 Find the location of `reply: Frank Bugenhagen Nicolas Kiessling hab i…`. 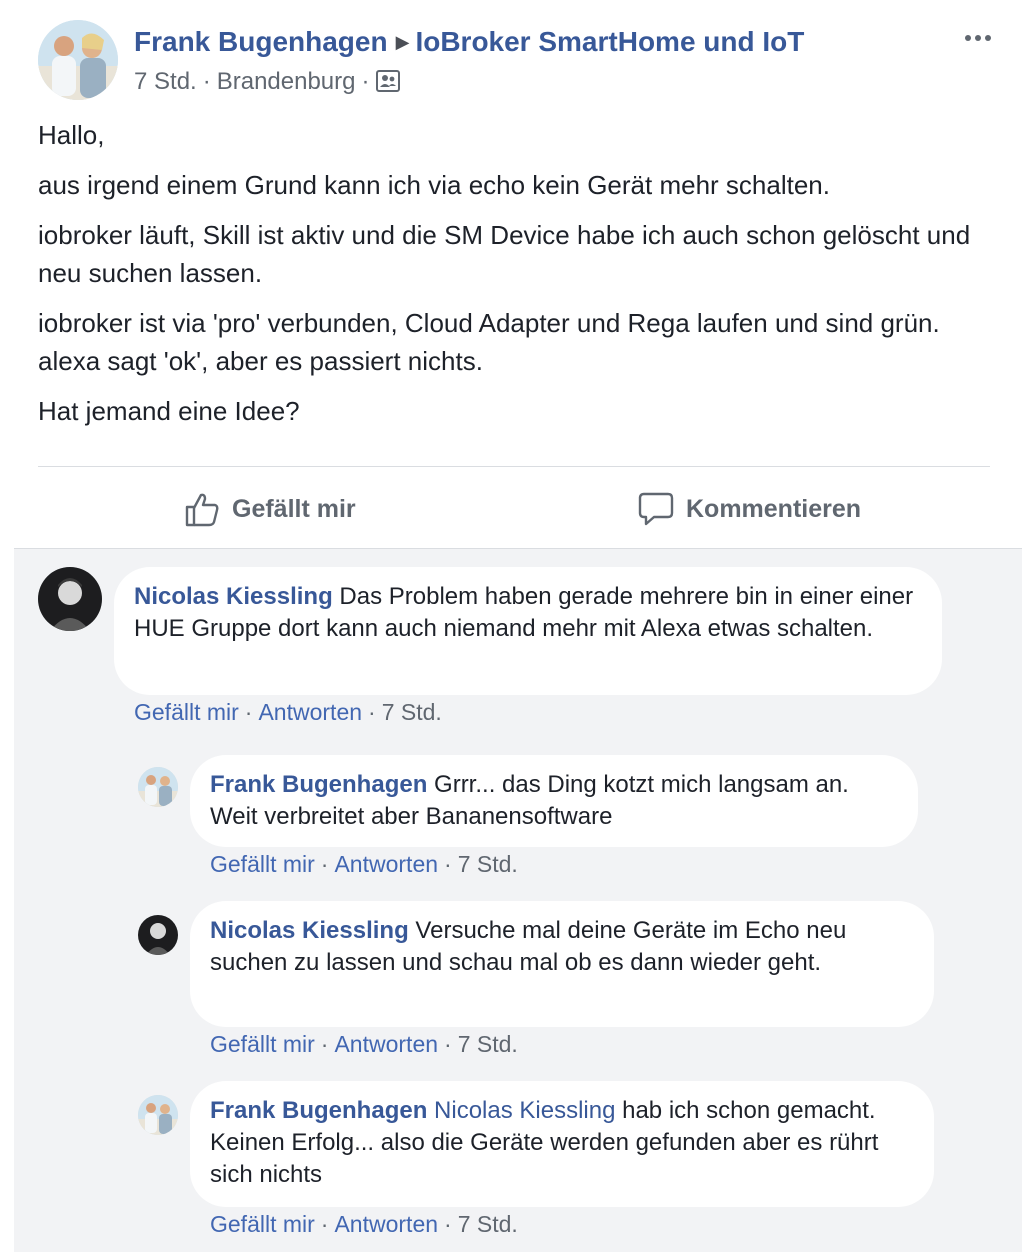

reply: Frank Bugenhagen Nicolas Kiessling hab i… is located at coordinates (518, 1162).